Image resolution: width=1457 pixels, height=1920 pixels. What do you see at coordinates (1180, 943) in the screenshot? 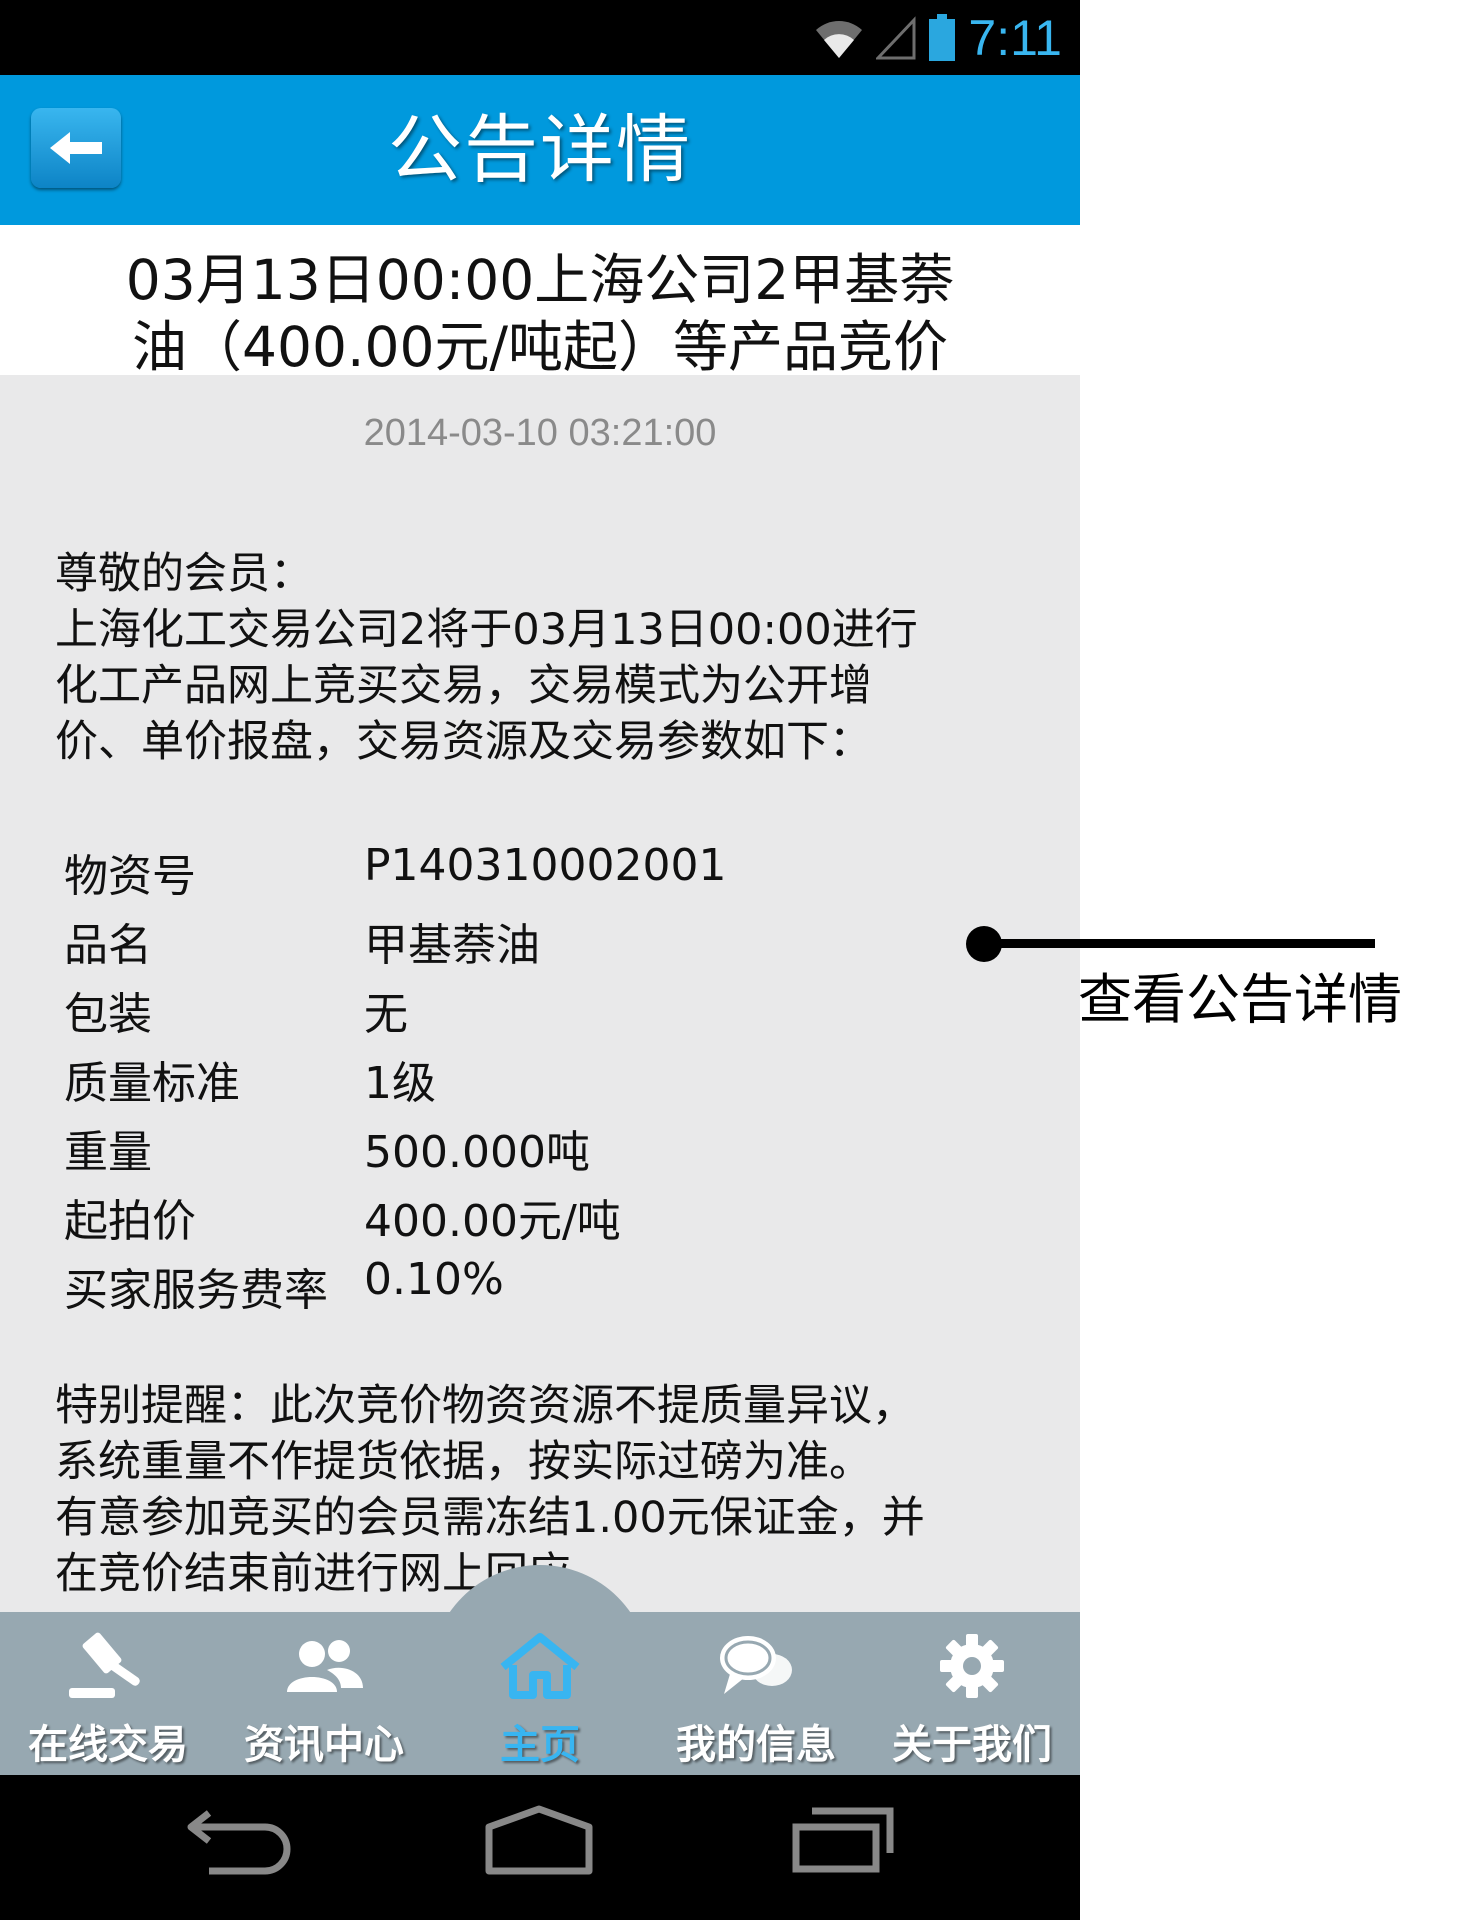
I see `annotation-line` at bounding box center [1180, 943].